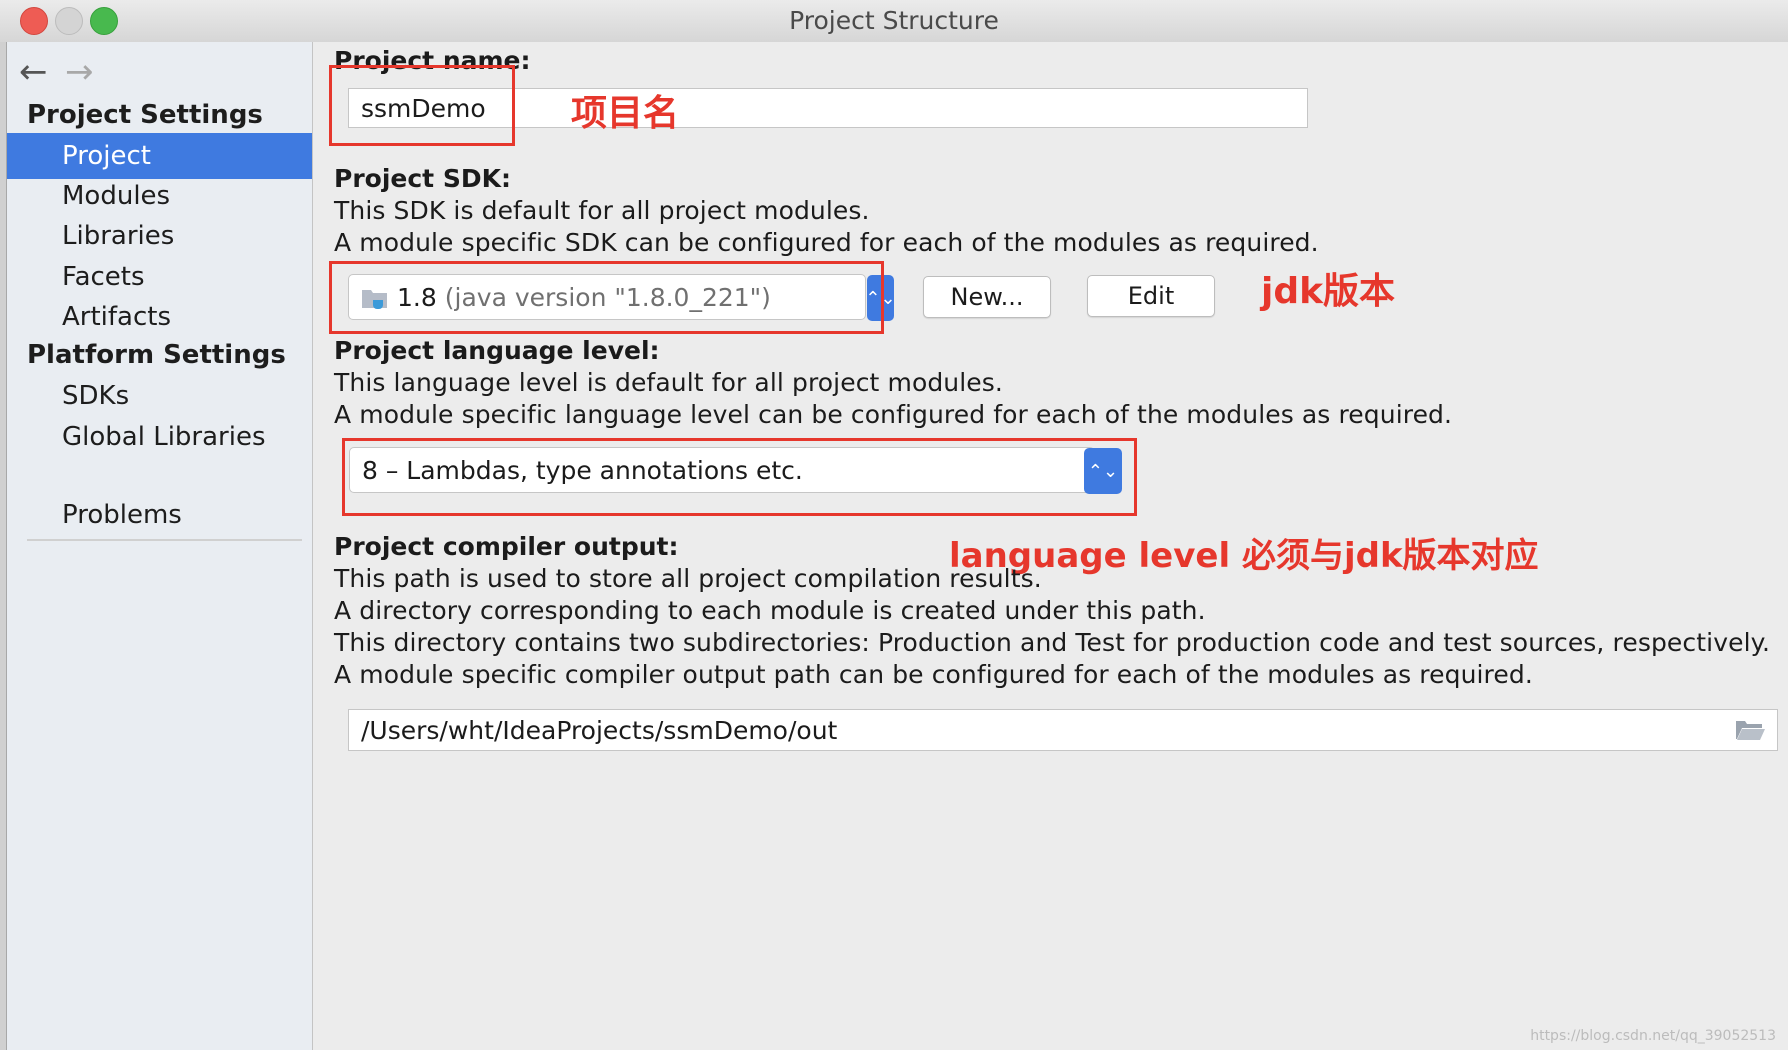 The image size is (1788, 1050). I want to click on back-arrow-icon: ←, so click(33, 72).